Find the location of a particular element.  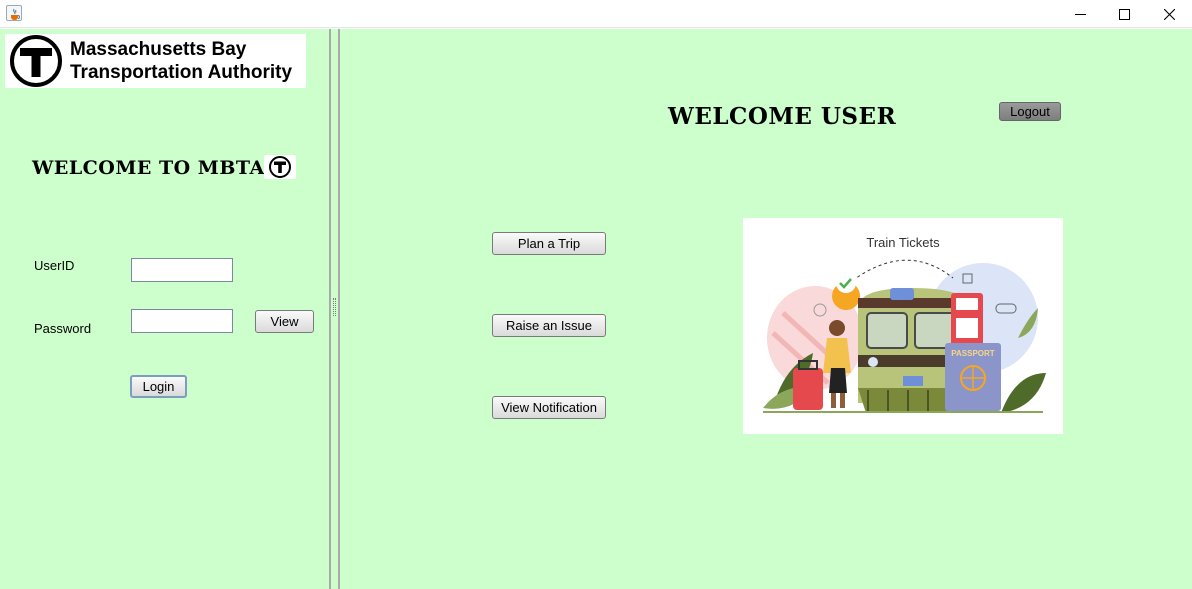

password-input is located at coordinates (182, 321).